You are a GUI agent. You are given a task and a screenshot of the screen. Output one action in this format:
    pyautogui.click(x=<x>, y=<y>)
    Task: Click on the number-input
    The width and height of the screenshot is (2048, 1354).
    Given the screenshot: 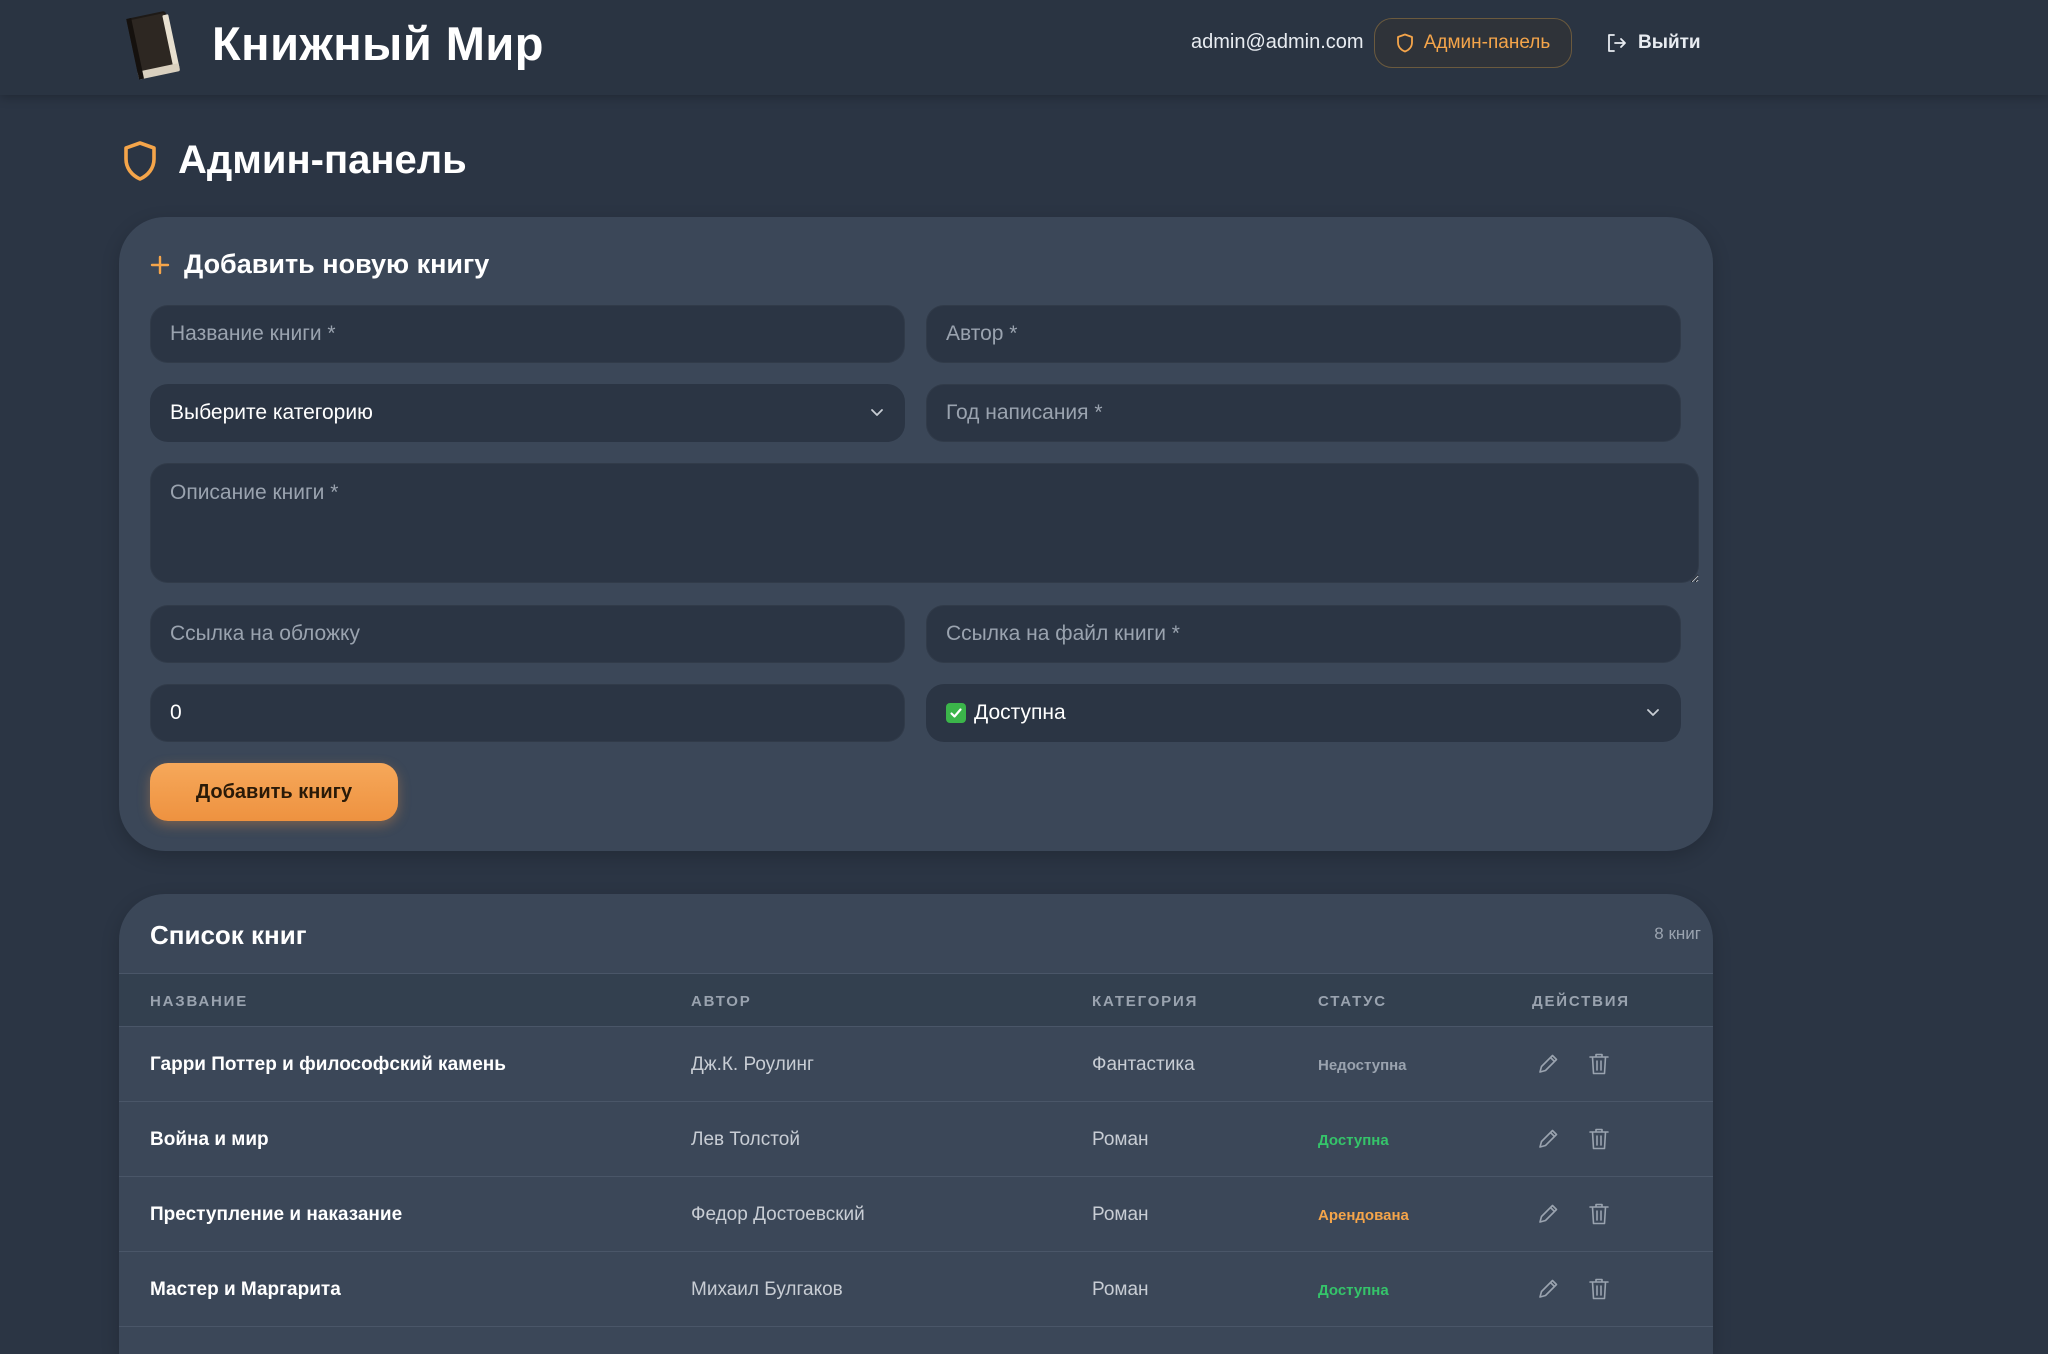 What is the action you would take?
    pyautogui.click(x=527, y=713)
    